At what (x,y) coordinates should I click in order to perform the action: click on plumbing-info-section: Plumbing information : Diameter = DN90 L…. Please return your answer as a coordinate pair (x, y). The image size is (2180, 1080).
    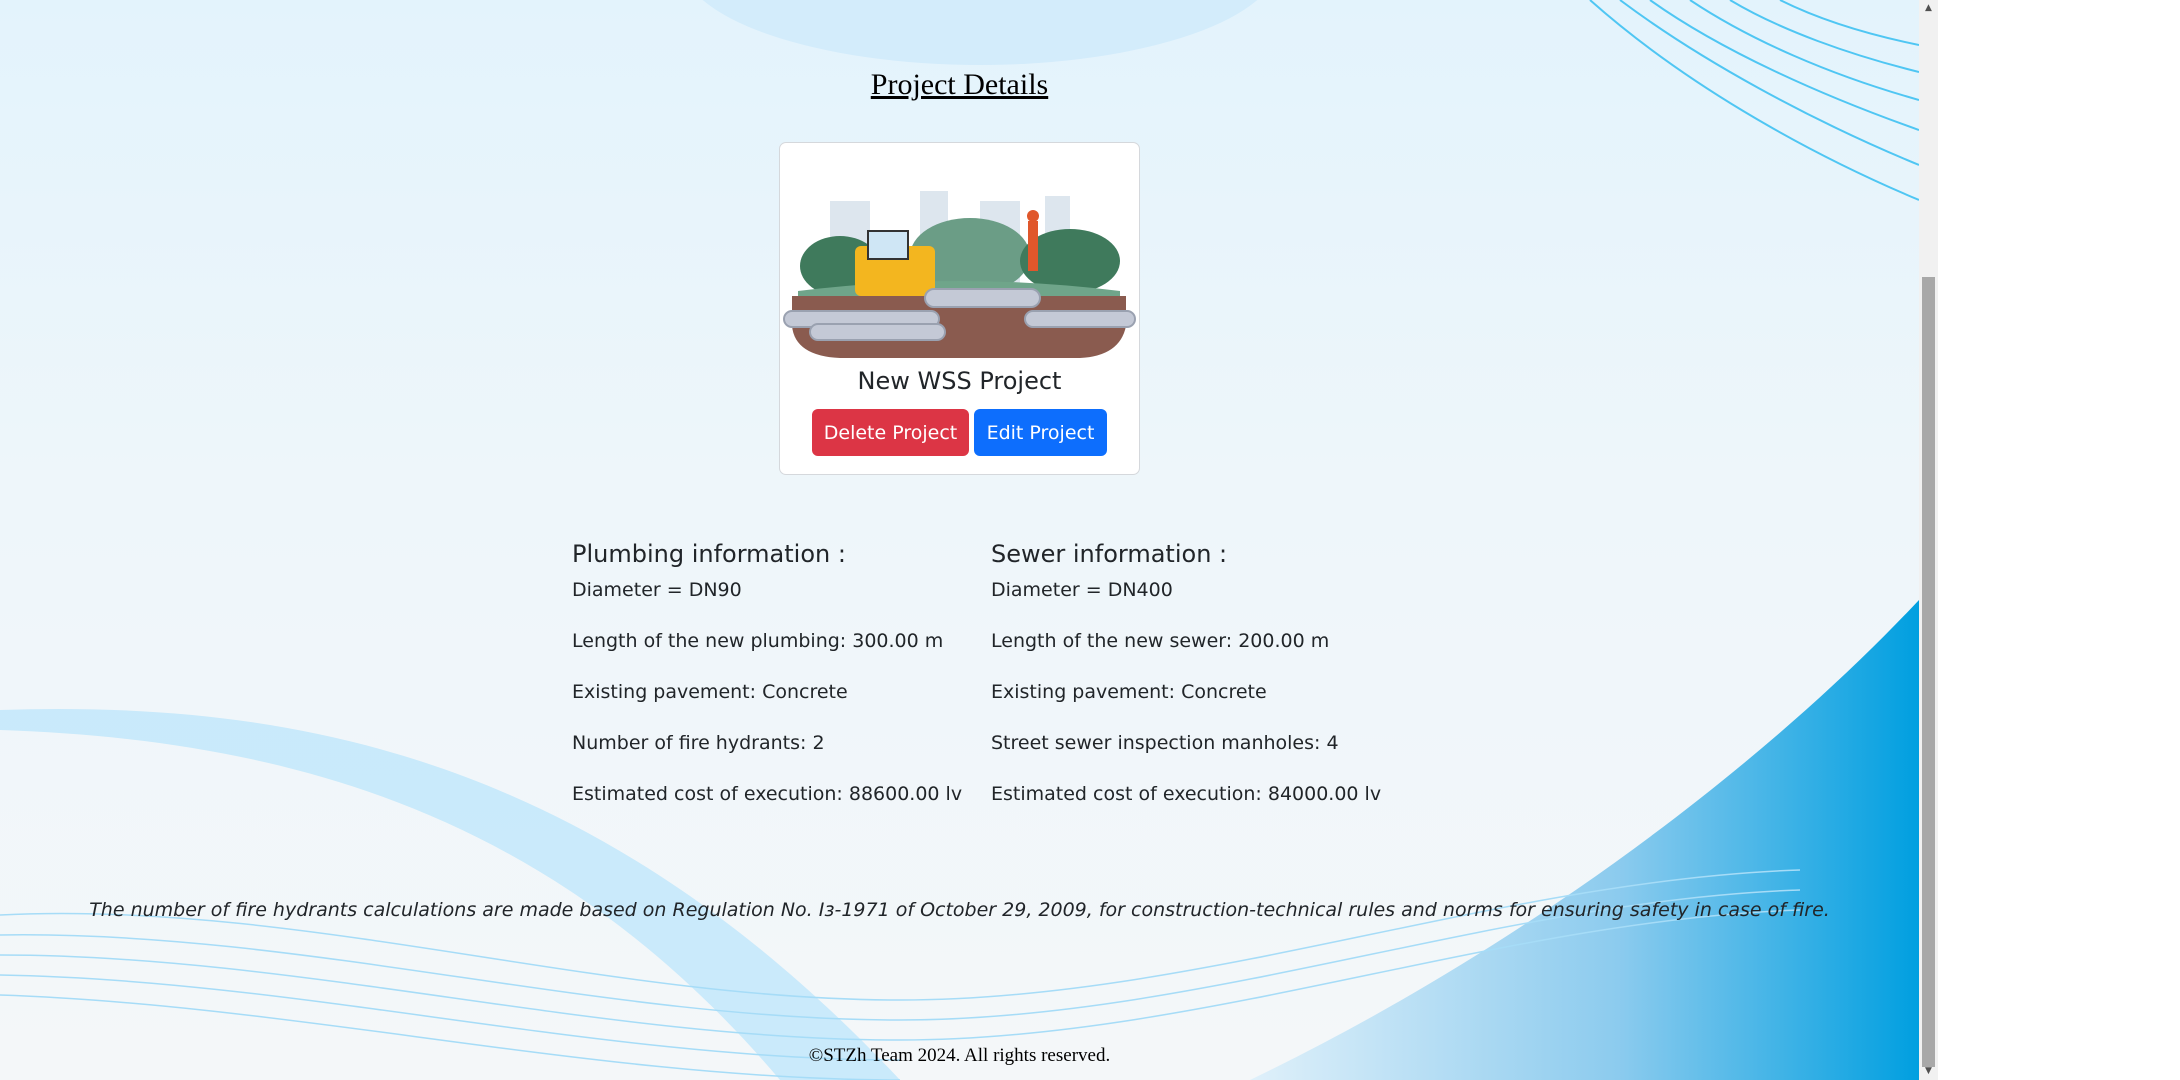
    Looking at the image, I should click on (767, 687).